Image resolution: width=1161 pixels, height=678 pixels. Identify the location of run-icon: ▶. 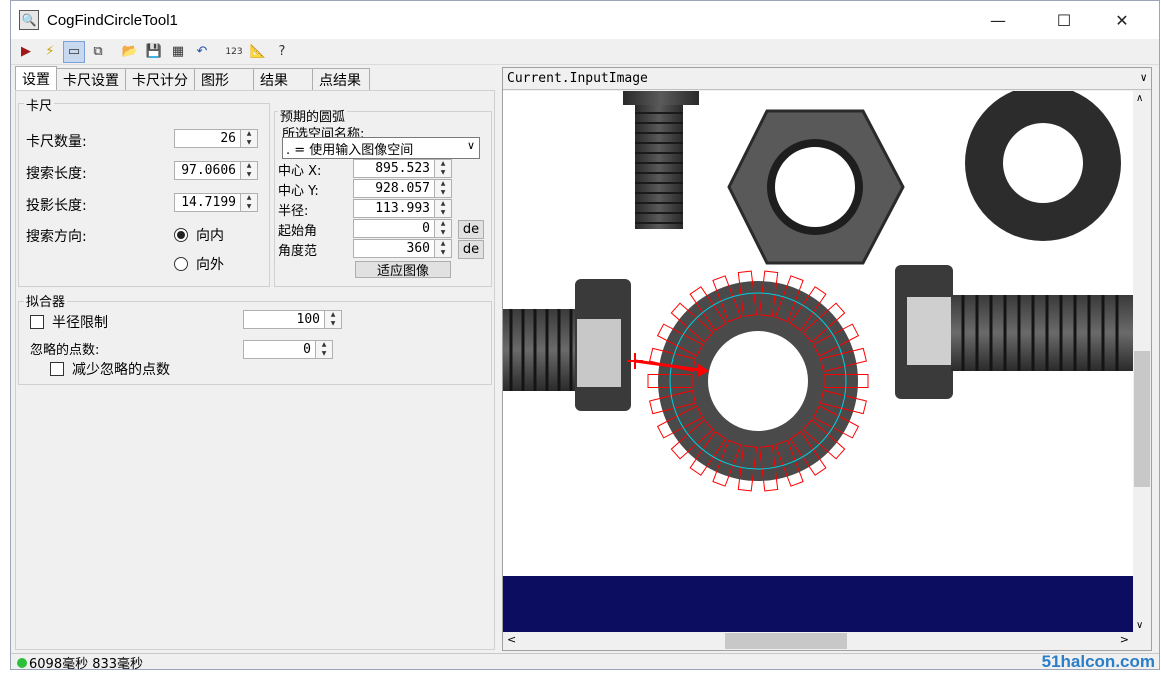
(26, 52).